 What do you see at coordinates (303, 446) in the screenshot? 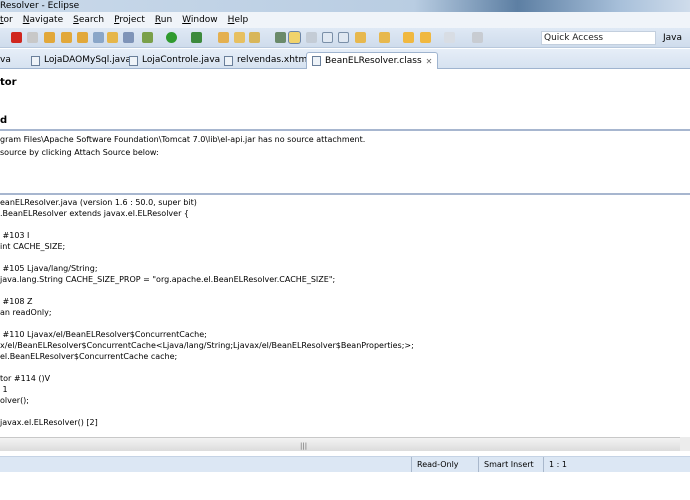
I see `scroll-grip-icon: |||` at bounding box center [303, 446].